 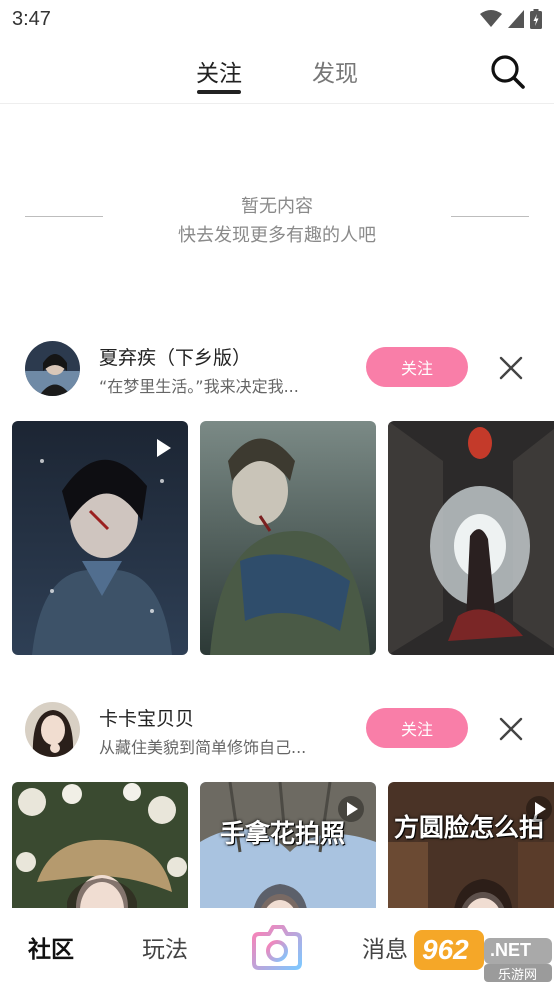 What do you see at coordinates (219, 71) in the screenshot?
I see `tab-following: 关注` at bounding box center [219, 71].